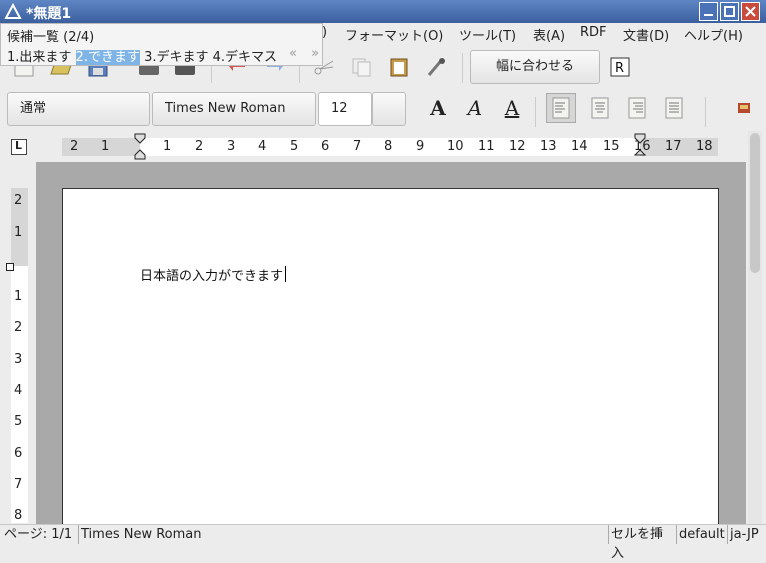 The image size is (766, 563). I want to click on maximize-button, so click(729, 11).